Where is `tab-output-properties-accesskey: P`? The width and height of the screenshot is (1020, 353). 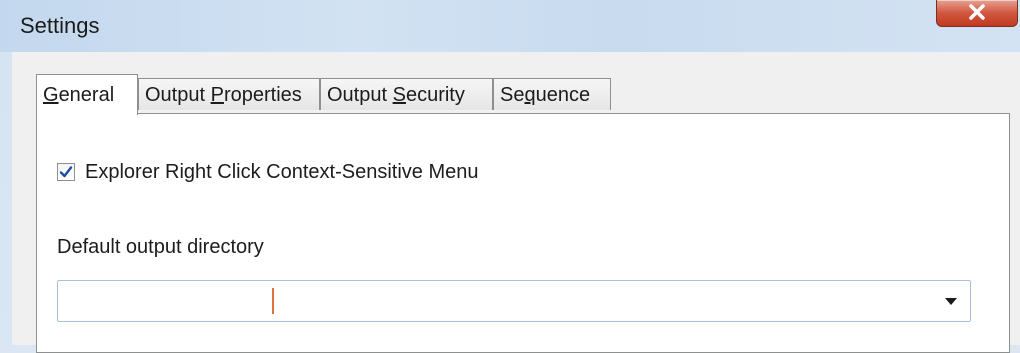
tab-output-properties-accesskey: P is located at coordinates (217, 95).